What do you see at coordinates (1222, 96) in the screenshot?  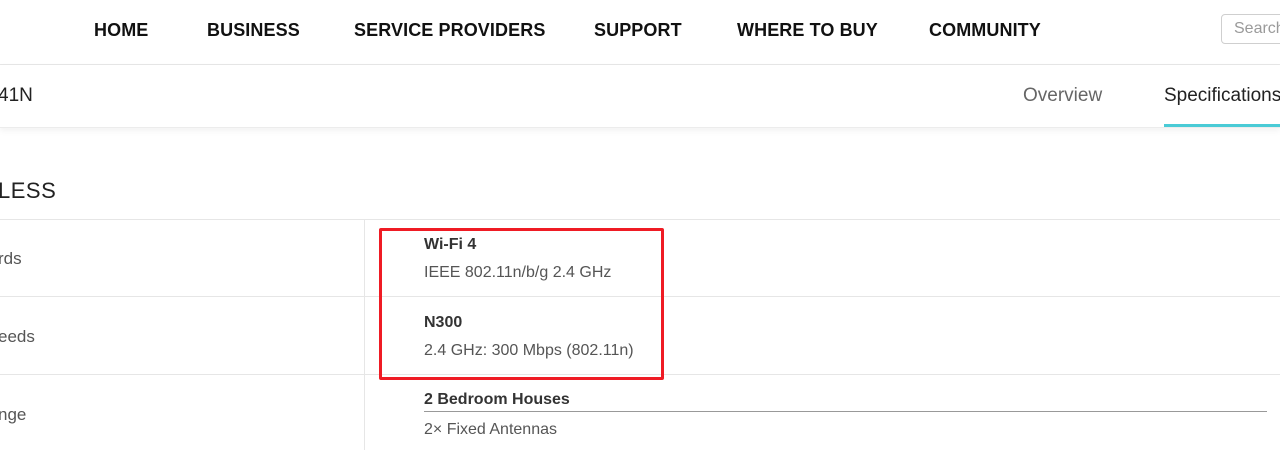 I see `tab-specifications: Specifications` at bounding box center [1222, 96].